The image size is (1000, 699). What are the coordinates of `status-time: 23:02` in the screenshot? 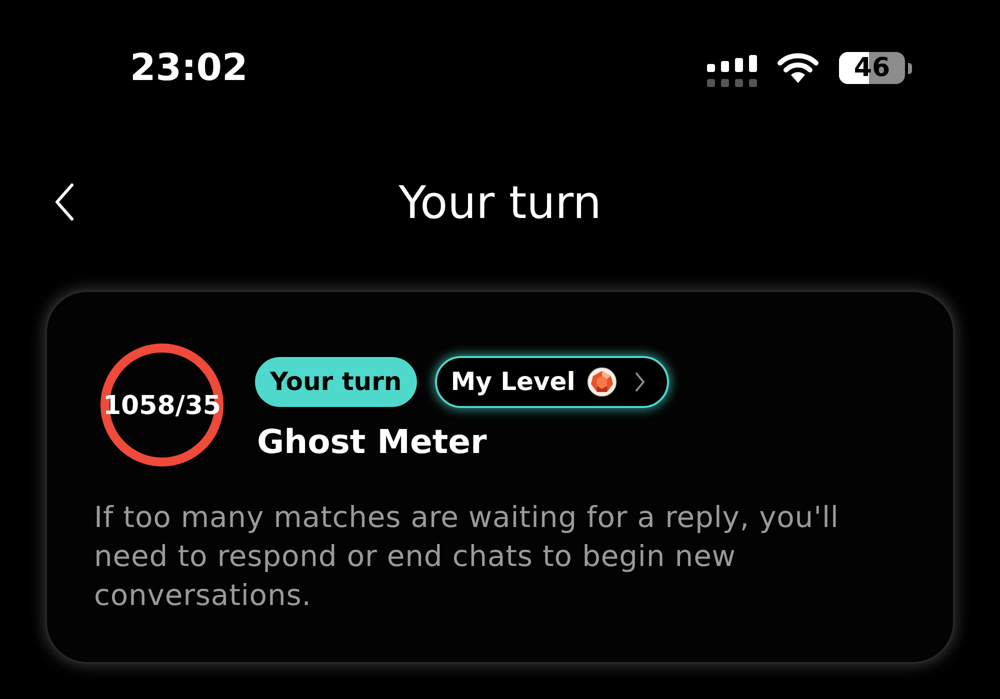 It's located at (189, 68).